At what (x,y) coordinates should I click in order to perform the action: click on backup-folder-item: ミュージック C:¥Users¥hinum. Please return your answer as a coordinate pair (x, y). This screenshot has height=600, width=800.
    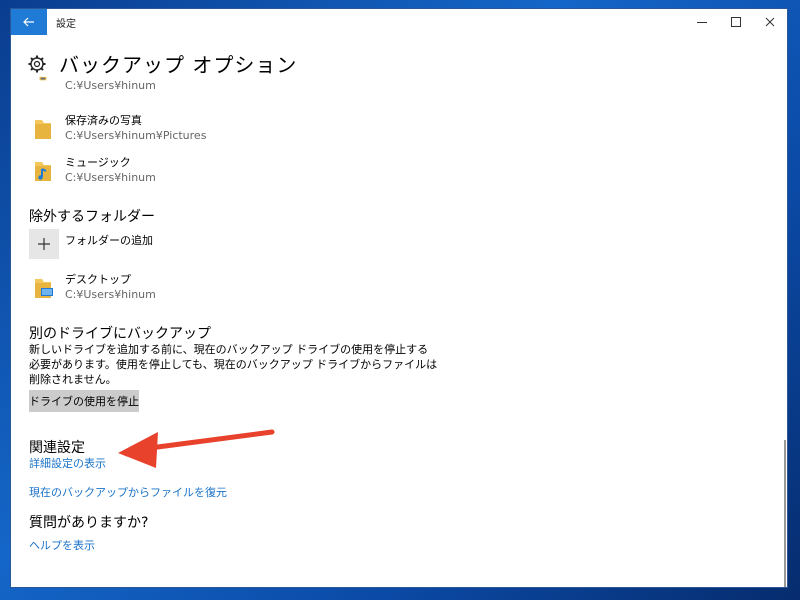
    Looking at the image, I should click on (92, 170).